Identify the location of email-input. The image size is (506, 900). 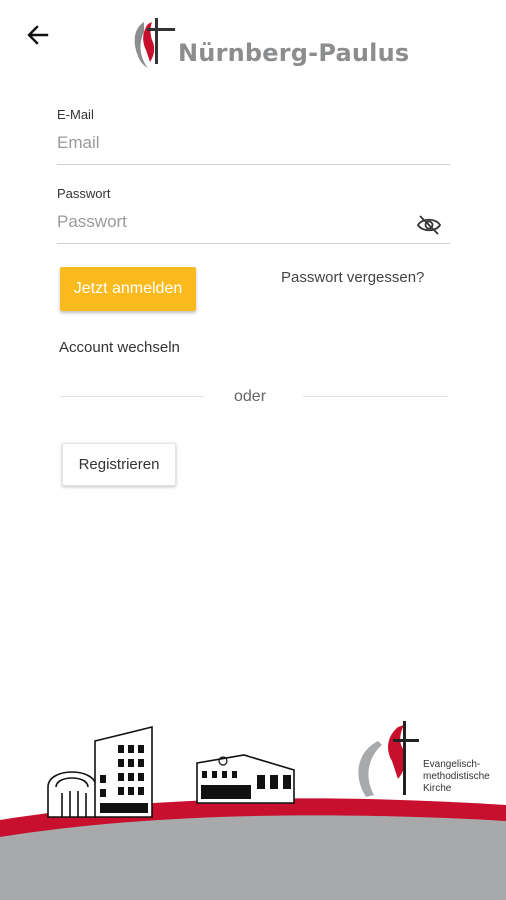
(253, 143).